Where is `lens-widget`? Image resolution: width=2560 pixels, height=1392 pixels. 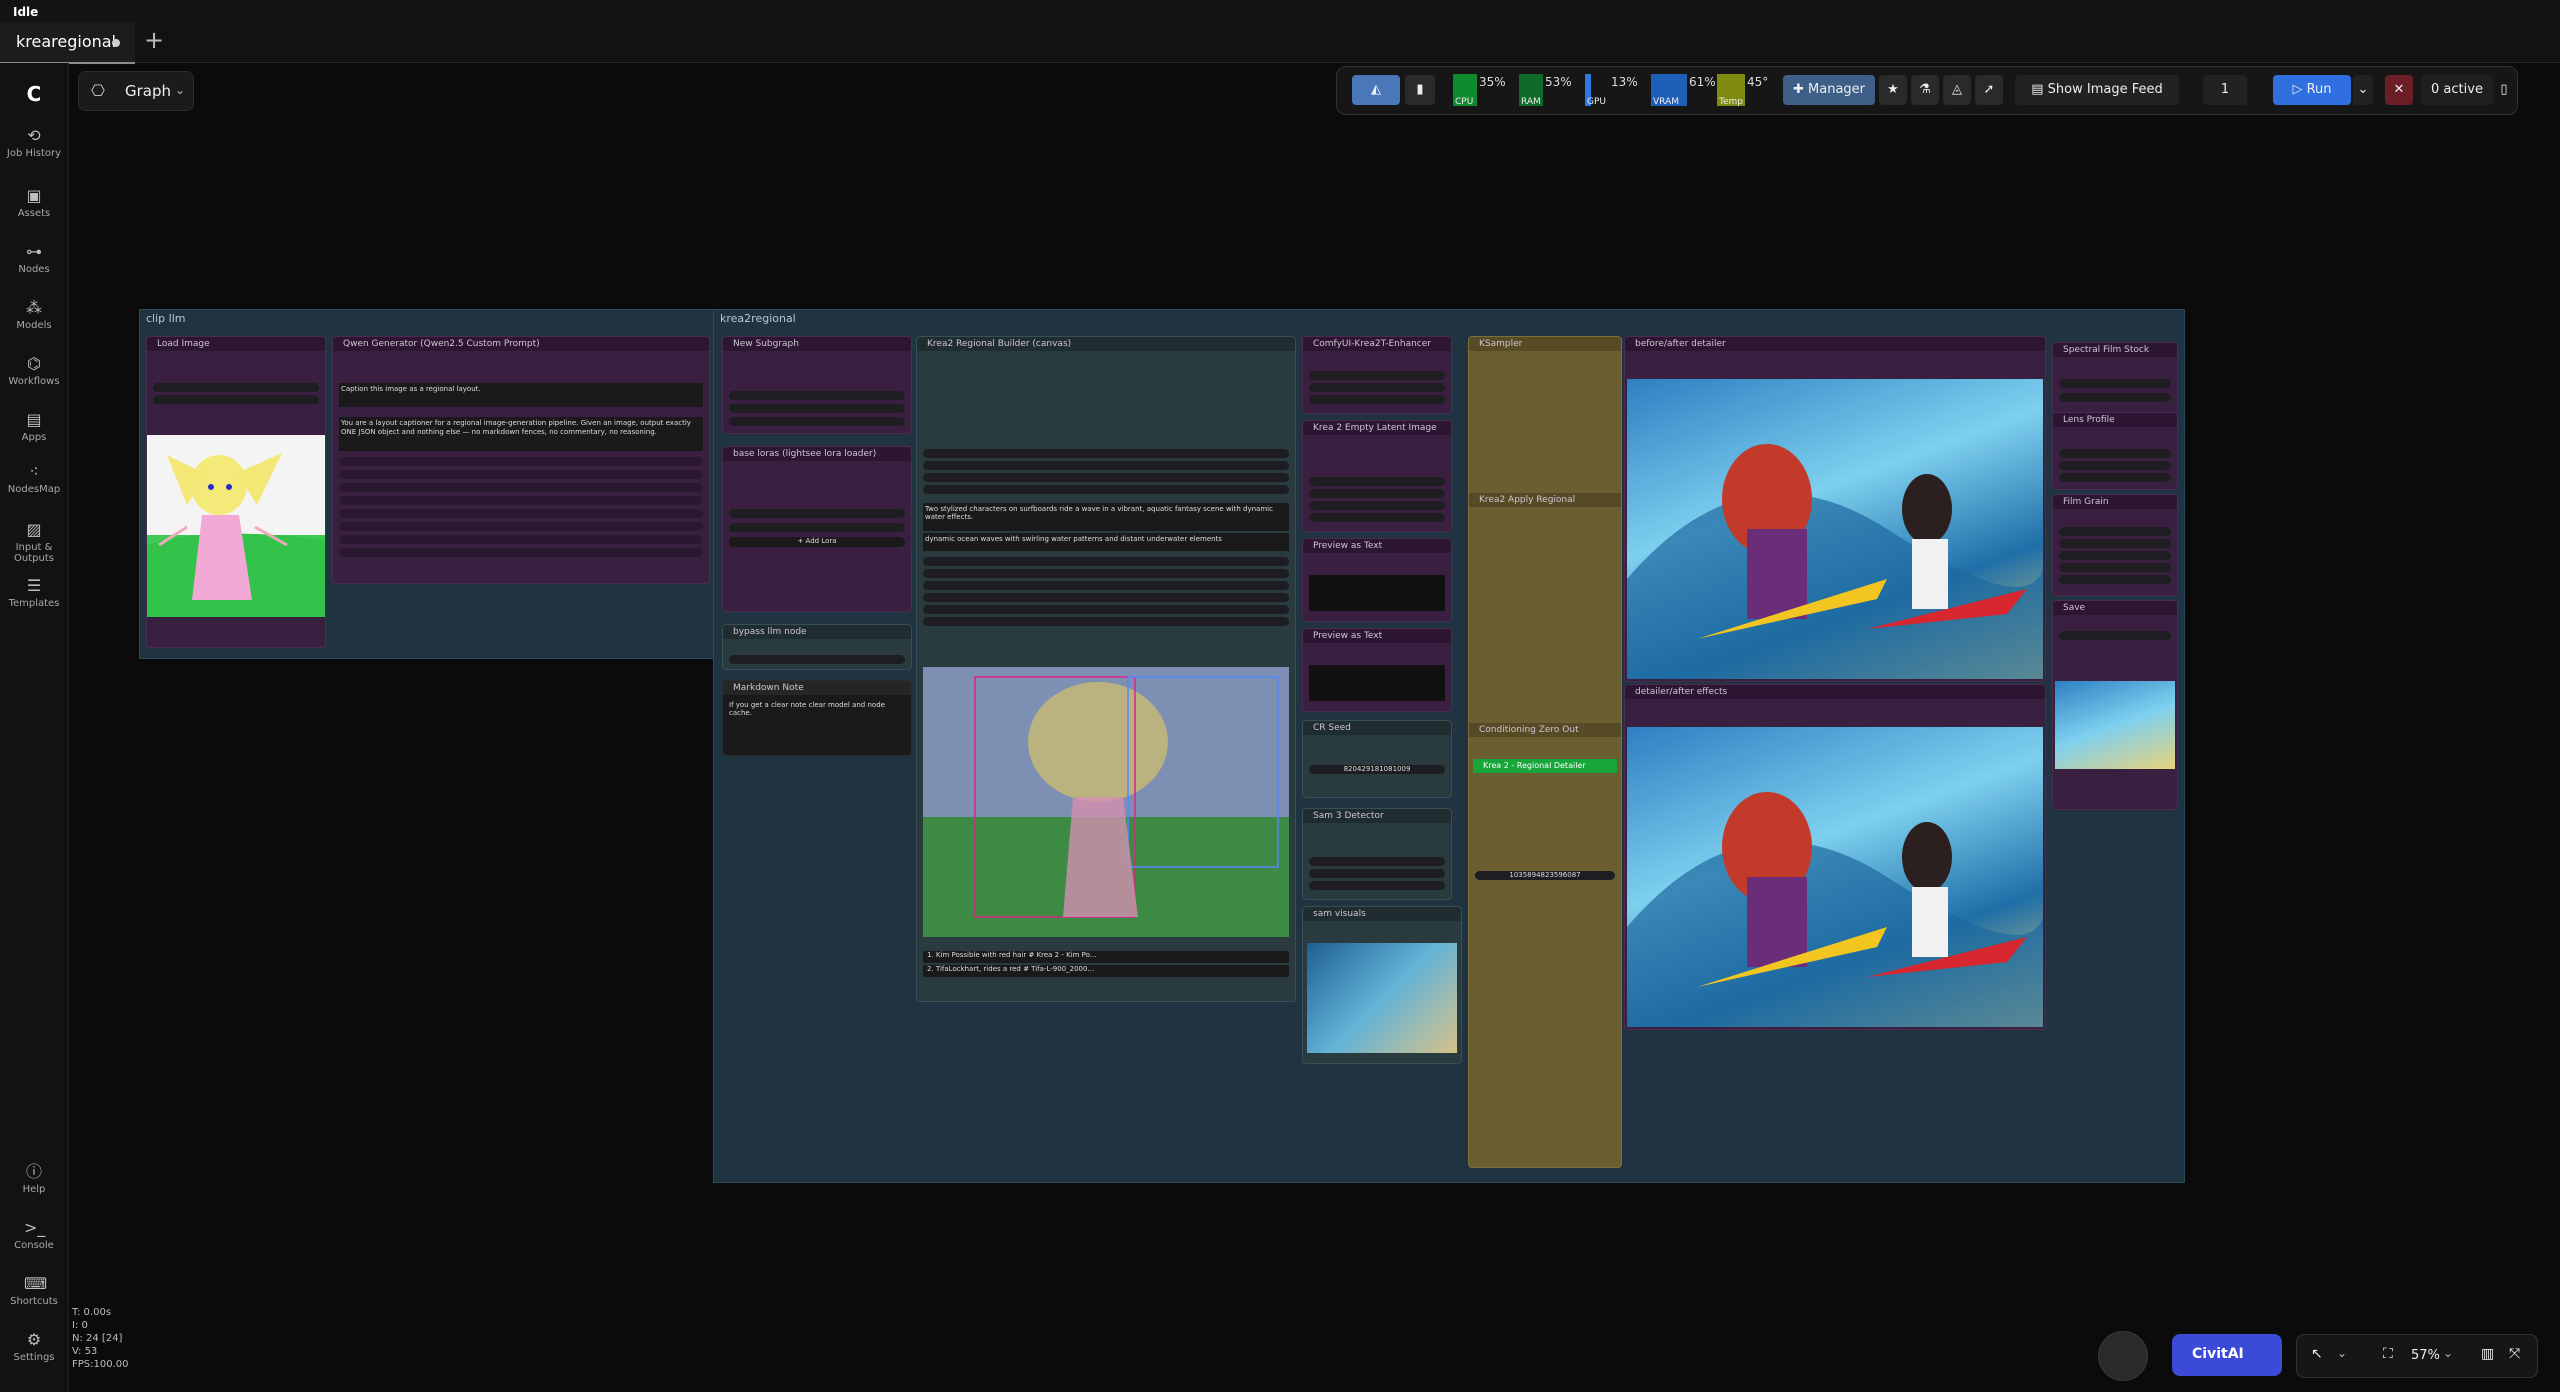 lens-widget is located at coordinates (2115, 453).